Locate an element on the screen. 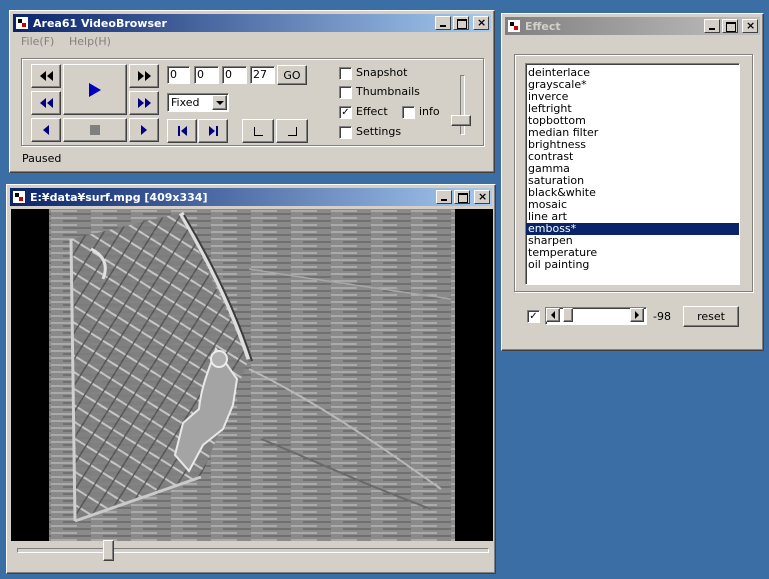 The width and height of the screenshot is (769, 579). fast-forward-icon is located at coordinates (144, 76).